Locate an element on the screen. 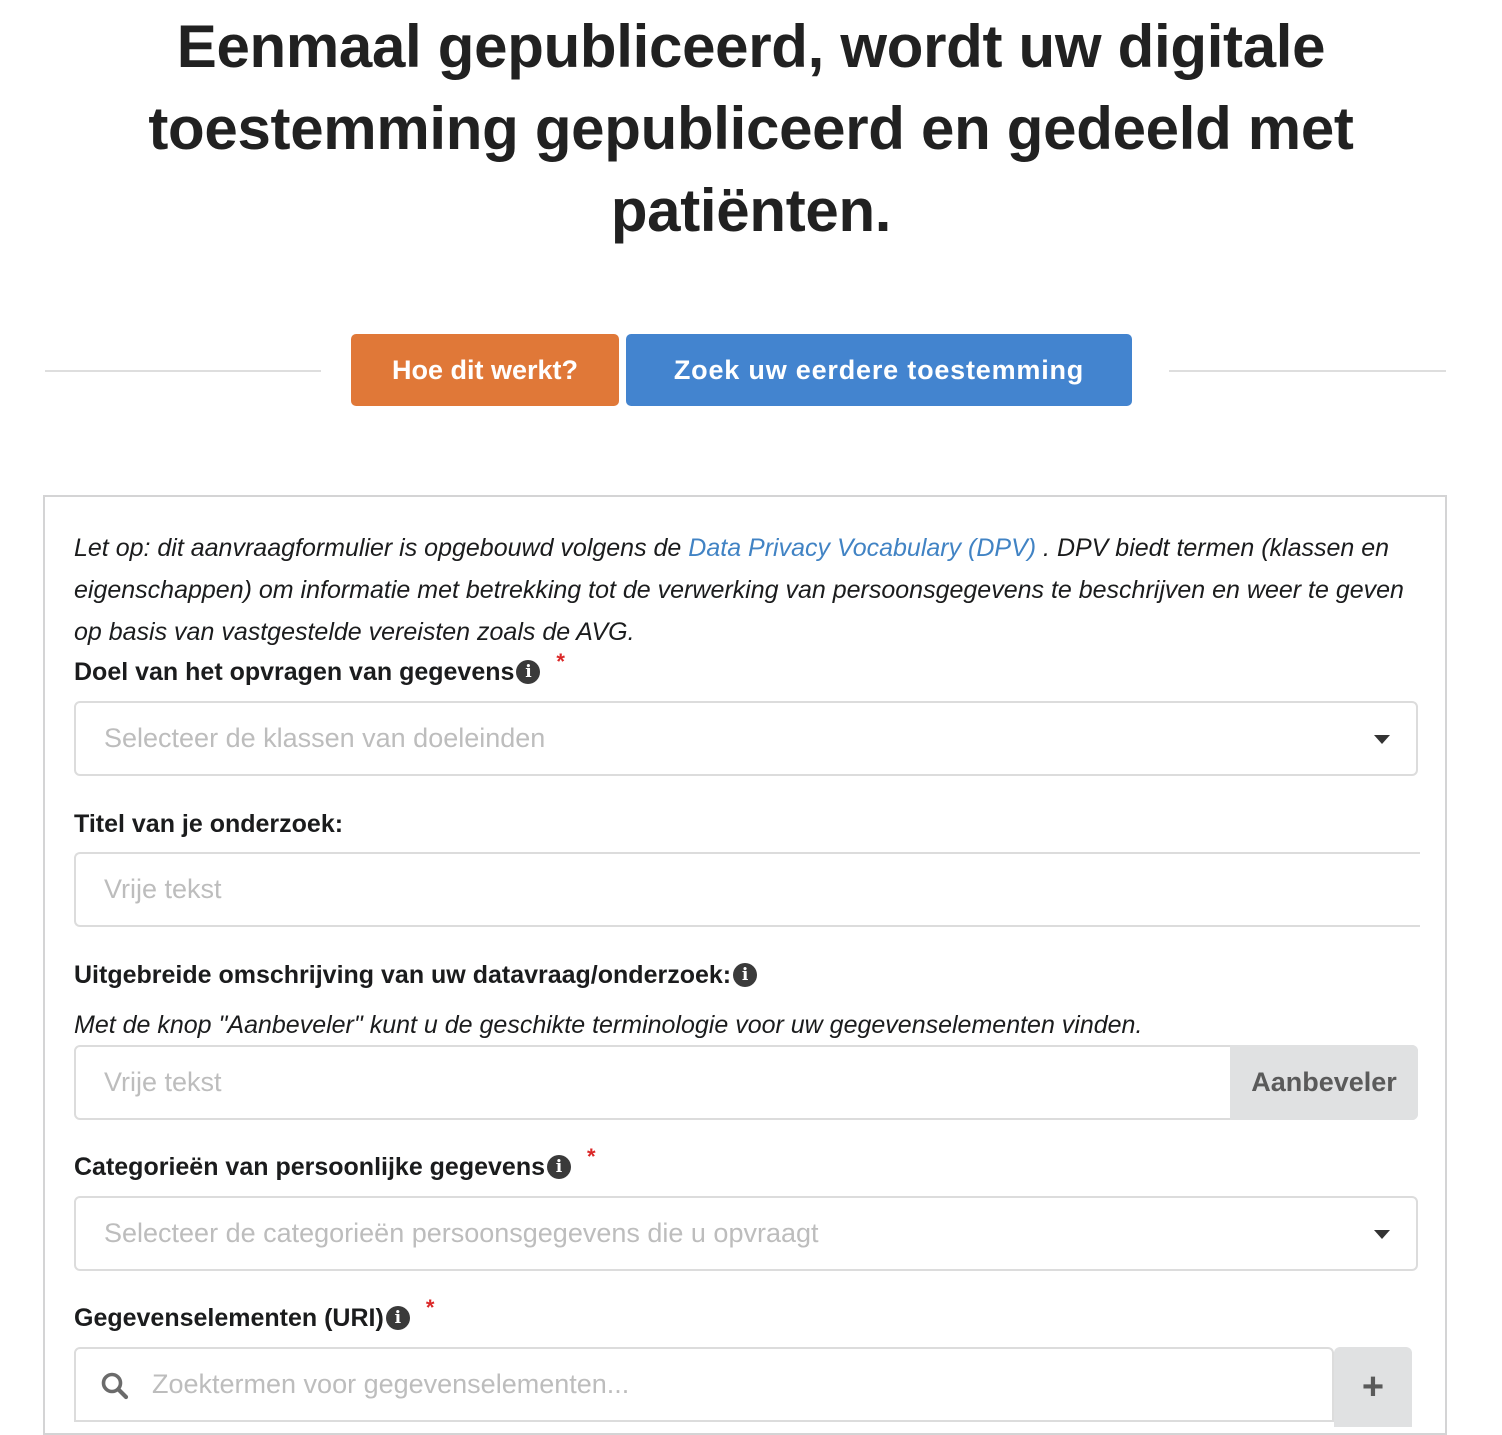  how-it-works-button: Hoe dit werkt? is located at coordinates (485, 370).